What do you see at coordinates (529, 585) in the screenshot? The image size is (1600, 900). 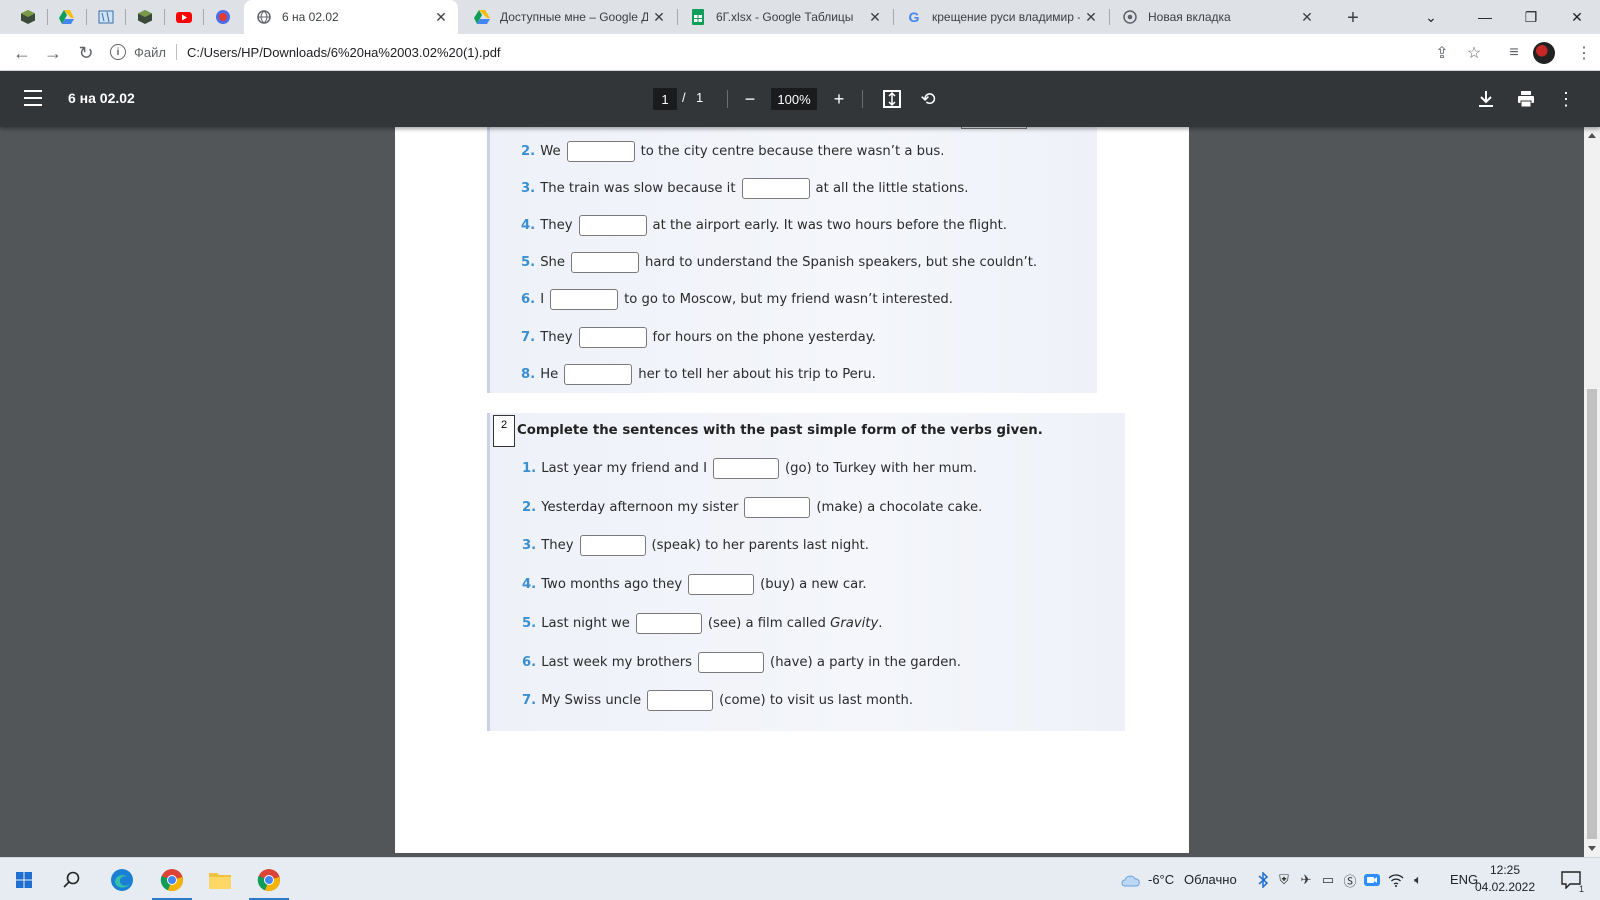 I see `sentence-number: 4.` at bounding box center [529, 585].